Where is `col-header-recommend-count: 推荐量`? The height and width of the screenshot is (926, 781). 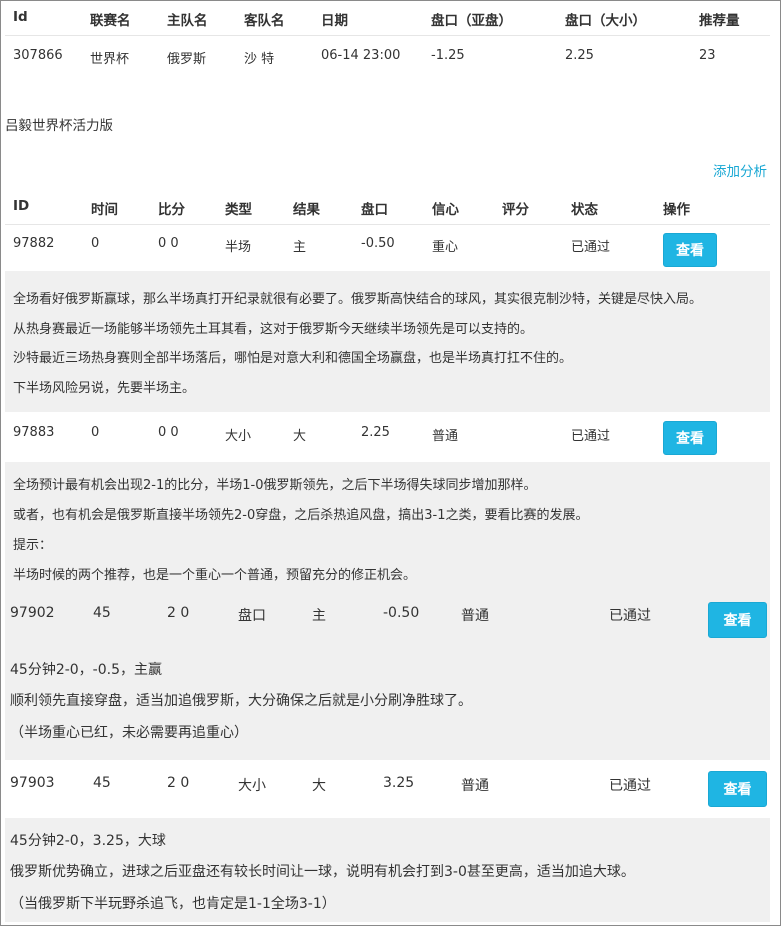
col-header-recommend-count: 推荐量 is located at coordinates (719, 21).